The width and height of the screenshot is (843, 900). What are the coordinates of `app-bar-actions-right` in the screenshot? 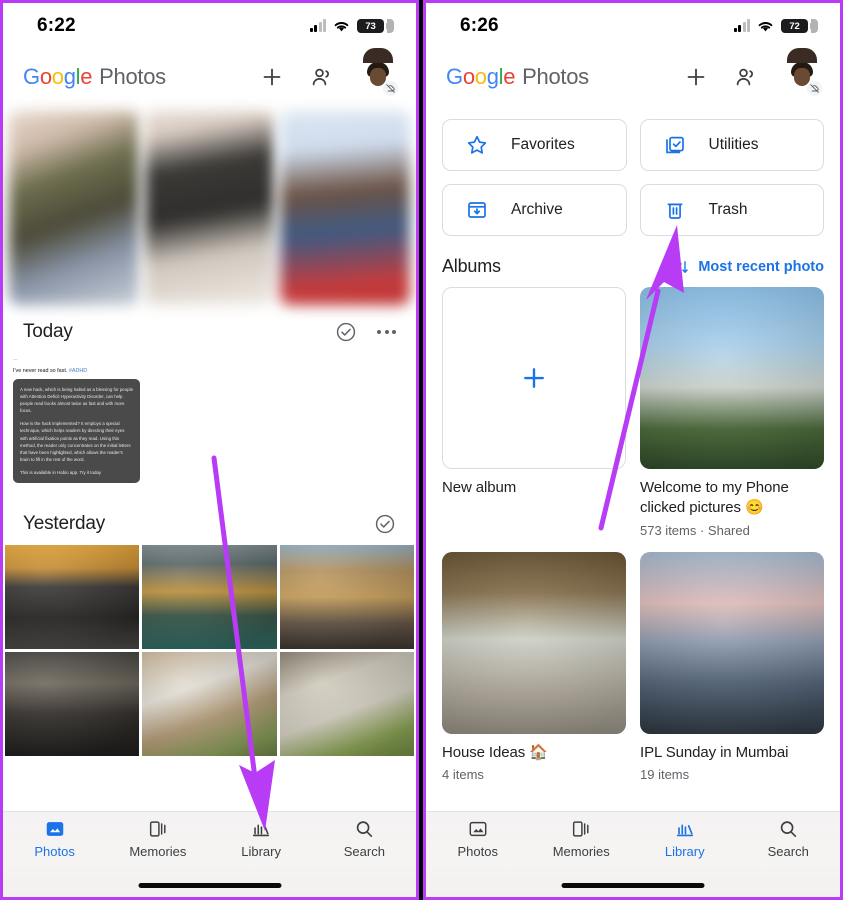 It's located at (753, 72).